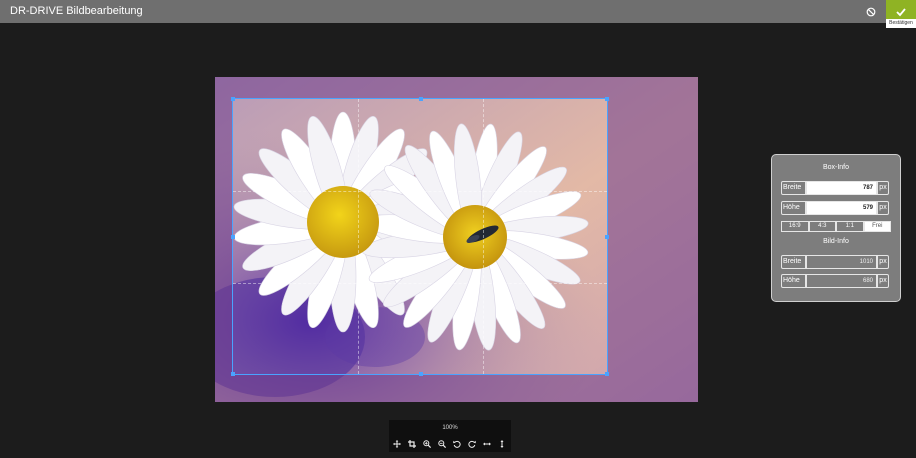 This screenshot has width=916, height=458. I want to click on zoom-level: 100%, so click(450, 428).